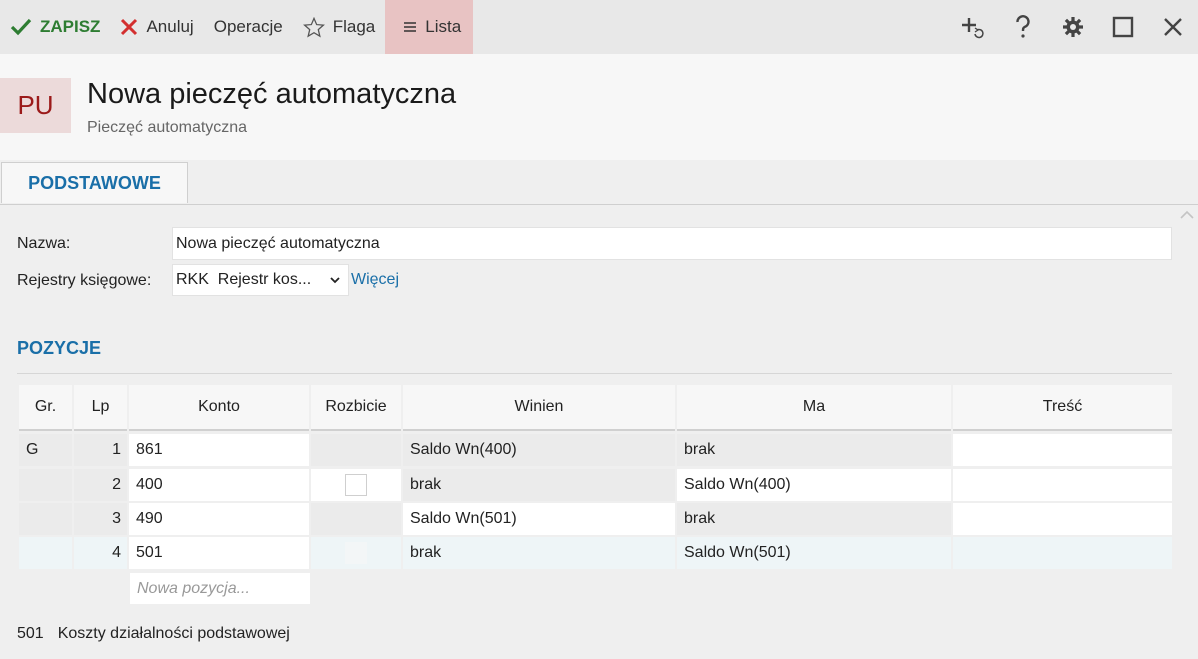  What do you see at coordinates (219, 553) in the screenshot?
I see `cell-konto: 501` at bounding box center [219, 553].